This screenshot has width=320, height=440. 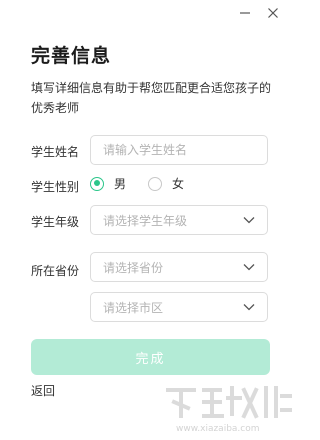 I want to click on close-button, so click(x=273, y=13).